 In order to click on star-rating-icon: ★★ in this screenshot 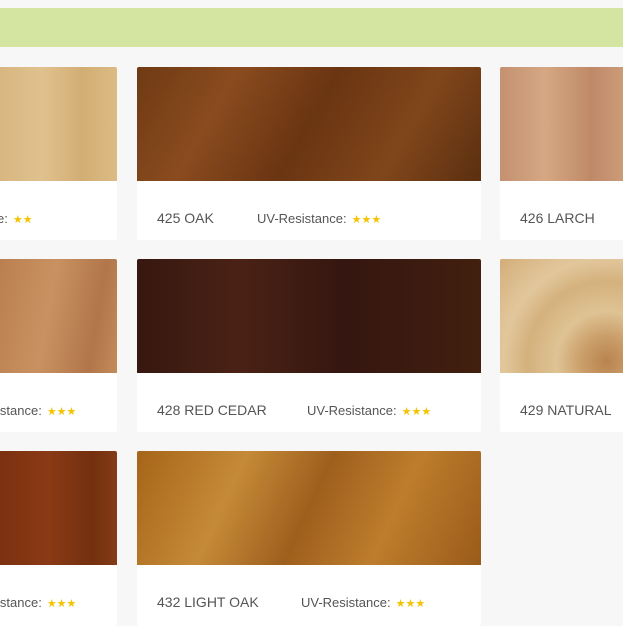, I will do `click(22, 220)`.